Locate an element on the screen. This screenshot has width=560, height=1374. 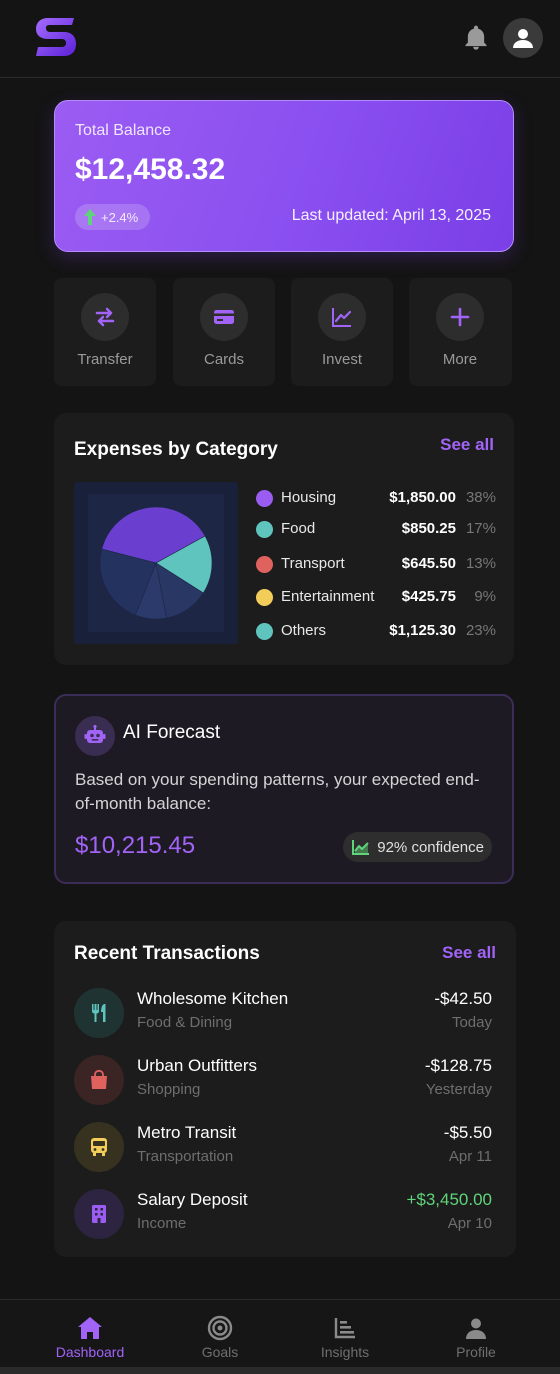
expenses-see-all-link: See all is located at coordinates (467, 445).